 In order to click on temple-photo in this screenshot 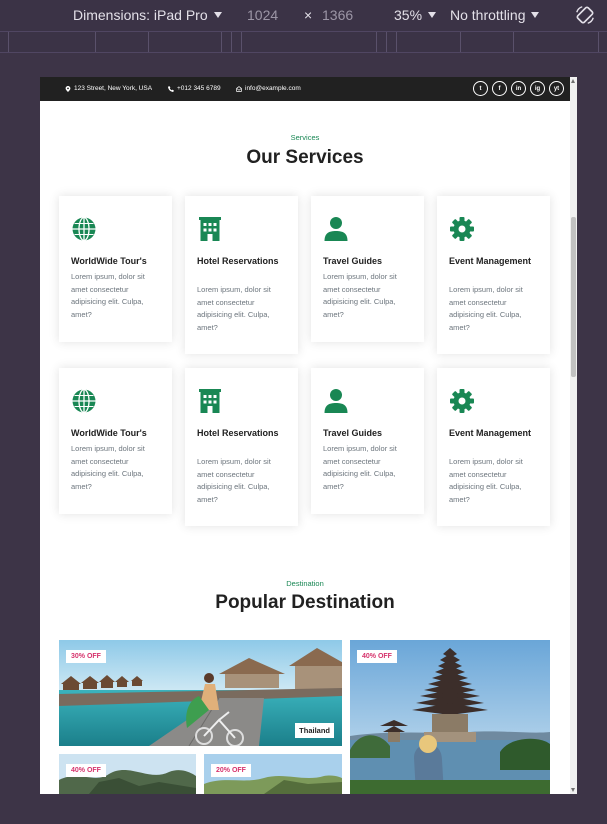, I will do `click(450, 717)`.